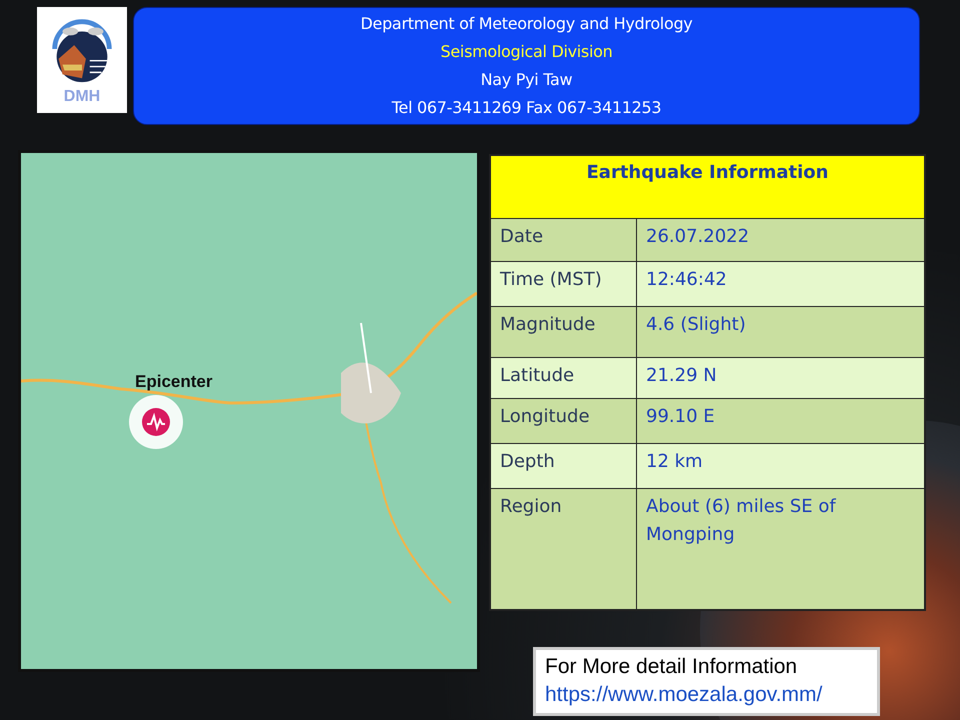 Image resolution: width=960 pixels, height=720 pixels. Describe the element at coordinates (780, 378) in the screenshot. I see `table-cell: 21.29 N` at that location.